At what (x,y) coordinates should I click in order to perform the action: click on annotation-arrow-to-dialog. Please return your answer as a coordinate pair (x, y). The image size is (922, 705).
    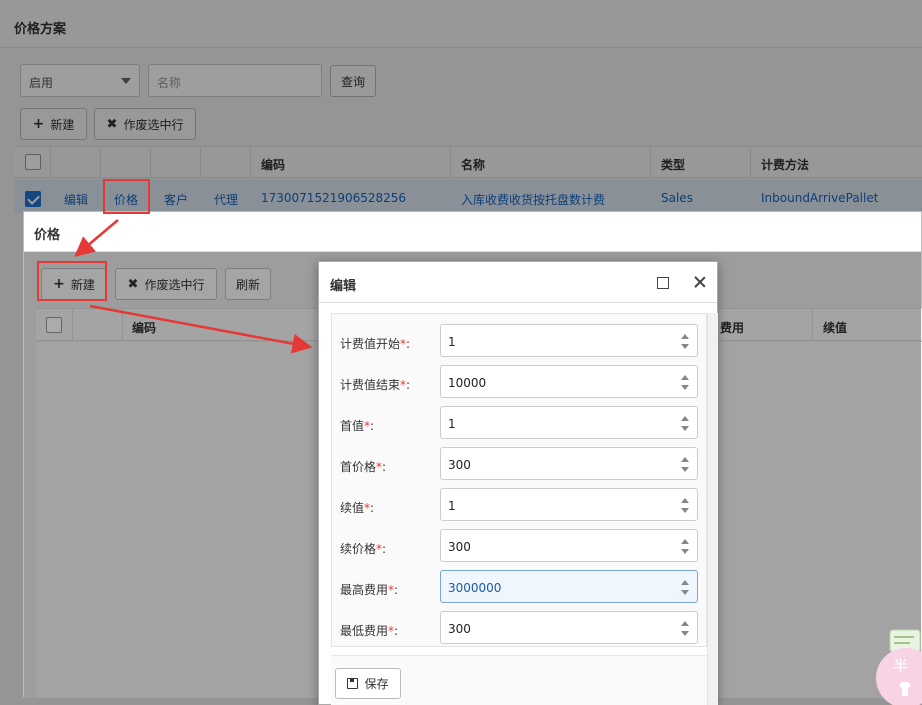
    Looking at the image, I should click on (201, 329).